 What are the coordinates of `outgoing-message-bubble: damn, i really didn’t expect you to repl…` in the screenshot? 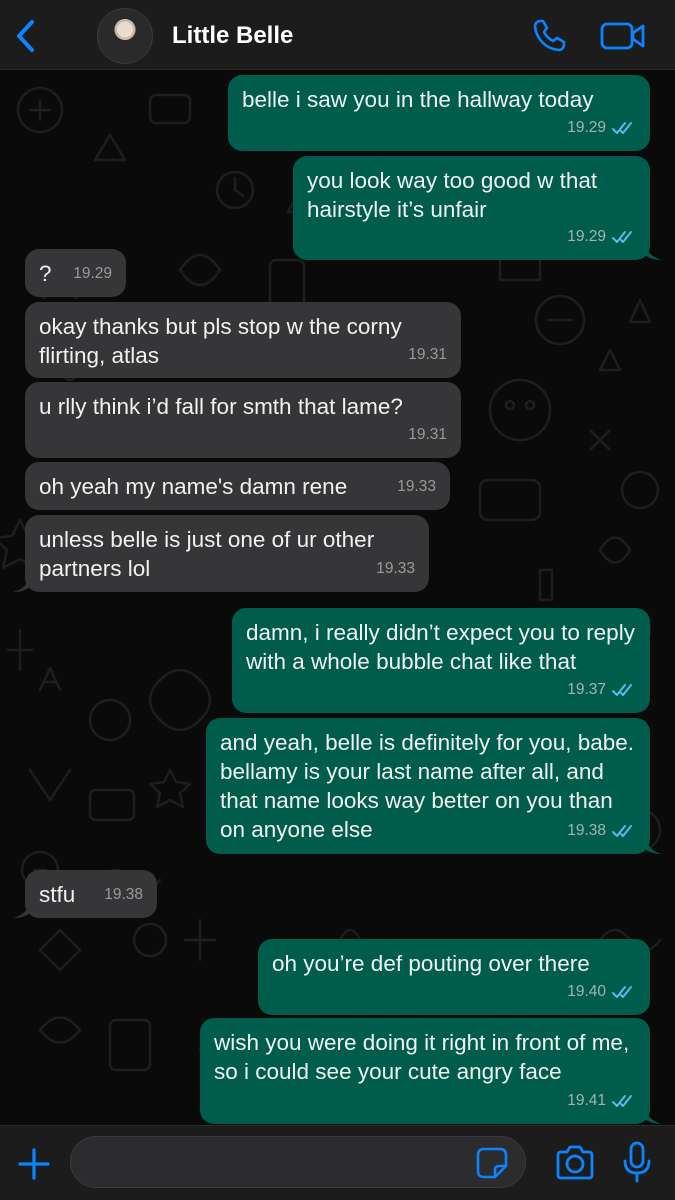 It's located at (441, 660).